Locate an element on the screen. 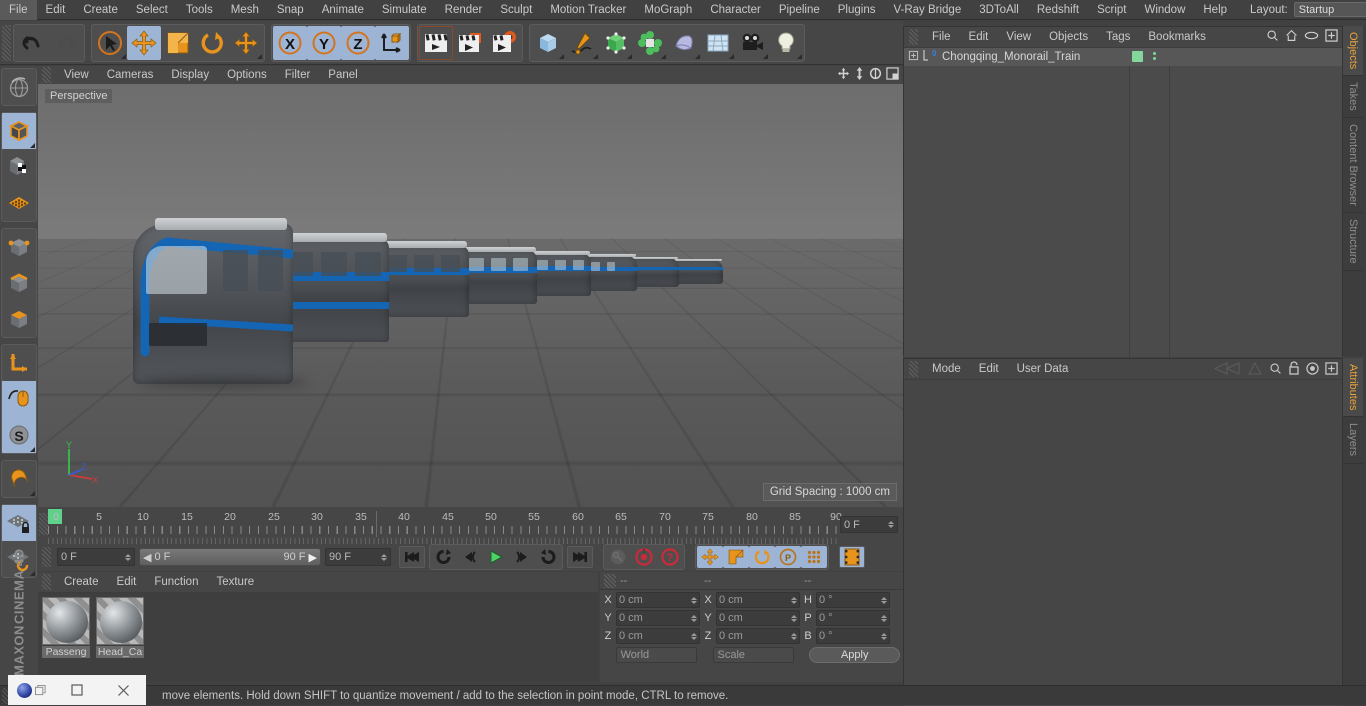 The height and width of the screenshot is (706, 1366). add-deformer-button is located at coordinates (684, 42).